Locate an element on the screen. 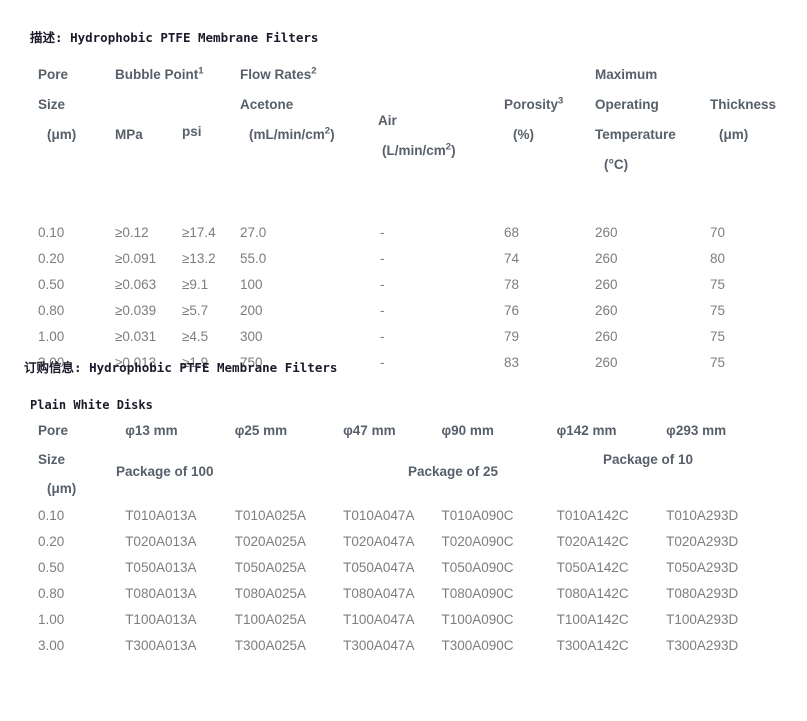 This screenshot has height=721, width=807. cell-d142: T050A142C is located at coordinates (592, 567).